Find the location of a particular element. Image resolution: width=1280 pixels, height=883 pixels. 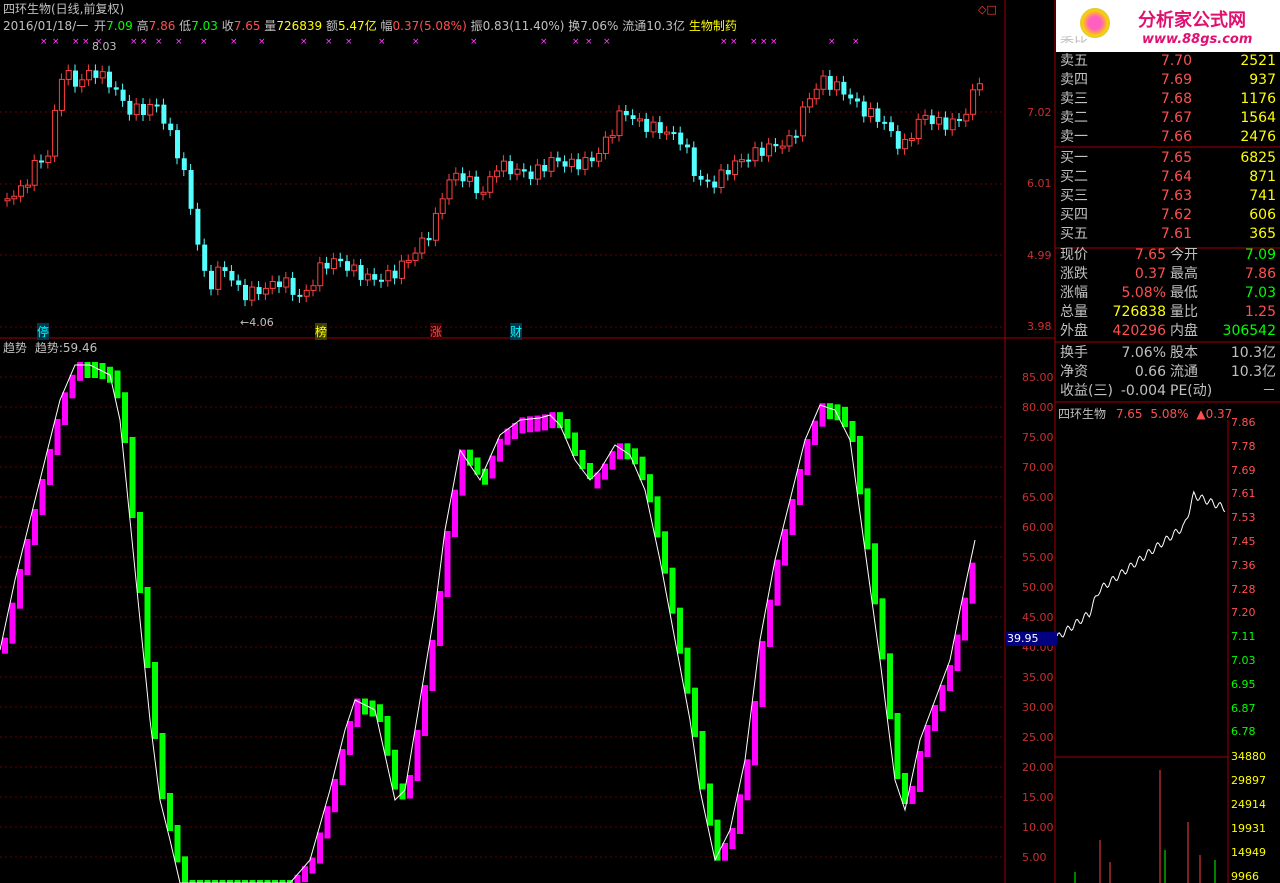

ask-row: 卖二 7.67 1564 is located at coordinates (1168, 118).